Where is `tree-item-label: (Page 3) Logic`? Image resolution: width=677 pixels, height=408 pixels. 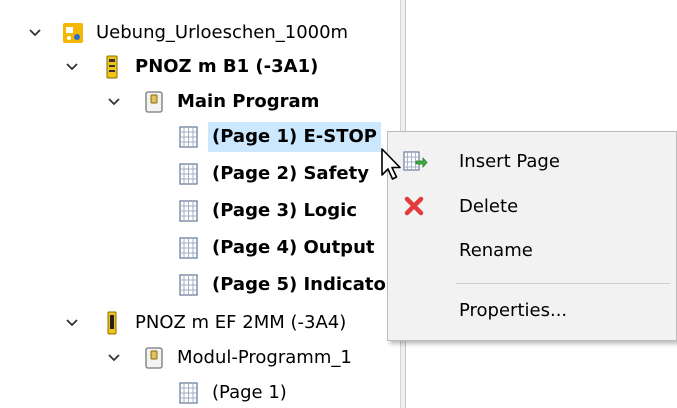 tree-item-label: (Page 3) Logic is located at coordinates (285, 210).